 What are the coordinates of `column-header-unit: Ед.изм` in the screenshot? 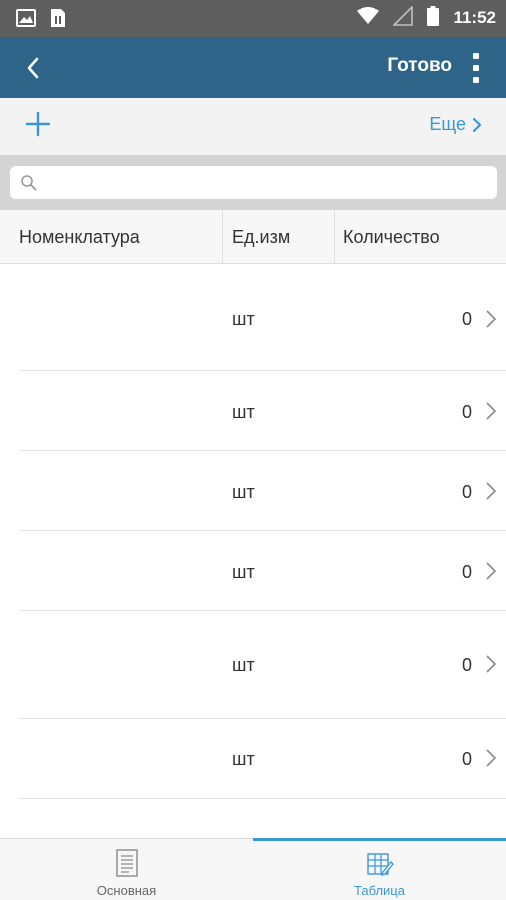 It's located at (279, 237).